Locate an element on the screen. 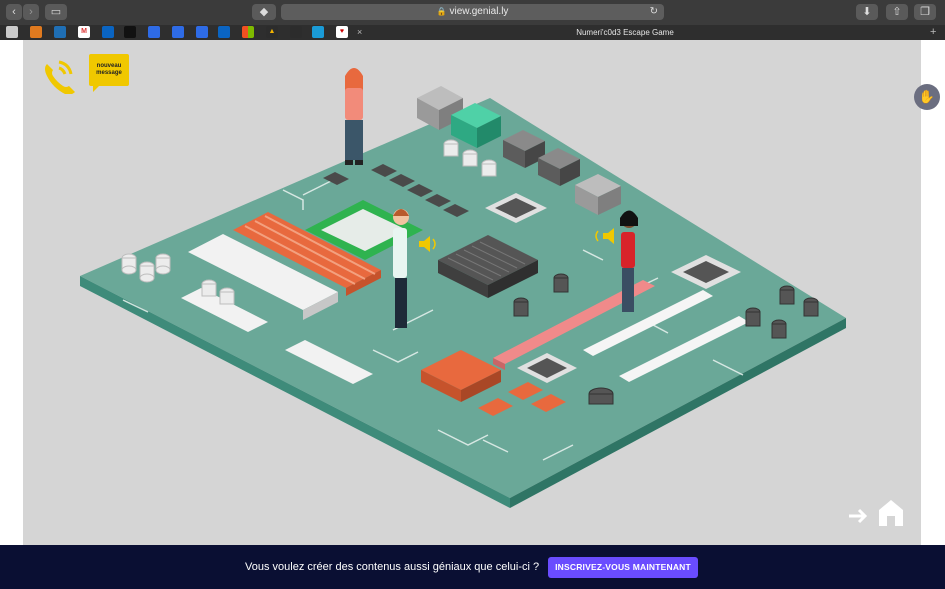  url-text: view.genial.ly is located at coordinates (479, 11).